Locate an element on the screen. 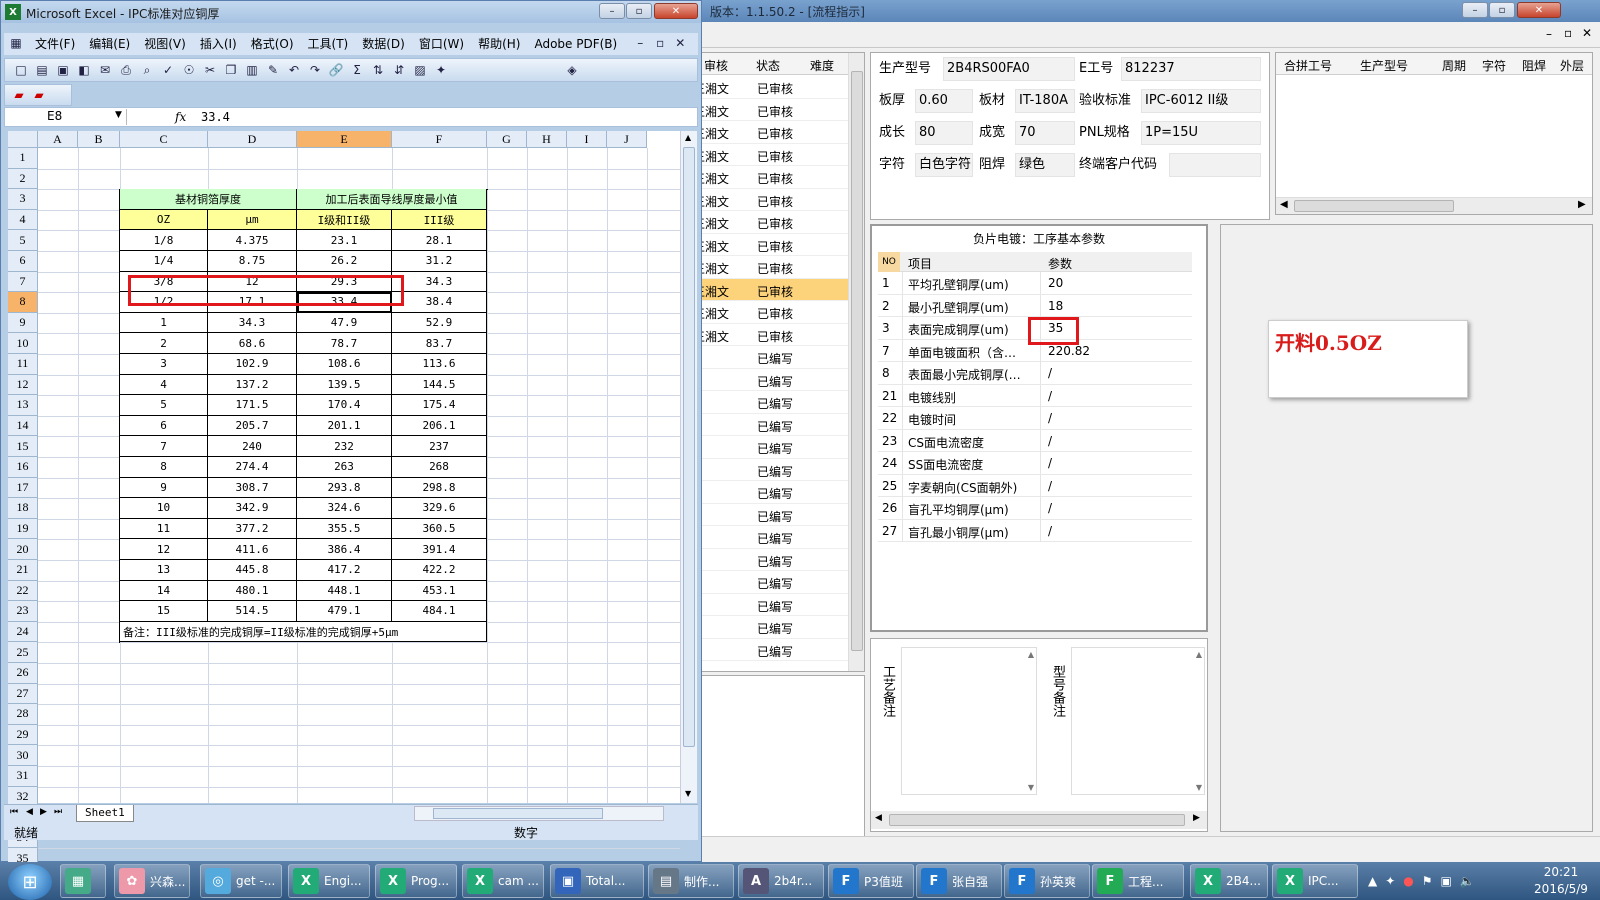 The height and width of the screenshot is (900, 1600). merge-hscroll: ◀ ▶ is located at coordinates (1434, 205).